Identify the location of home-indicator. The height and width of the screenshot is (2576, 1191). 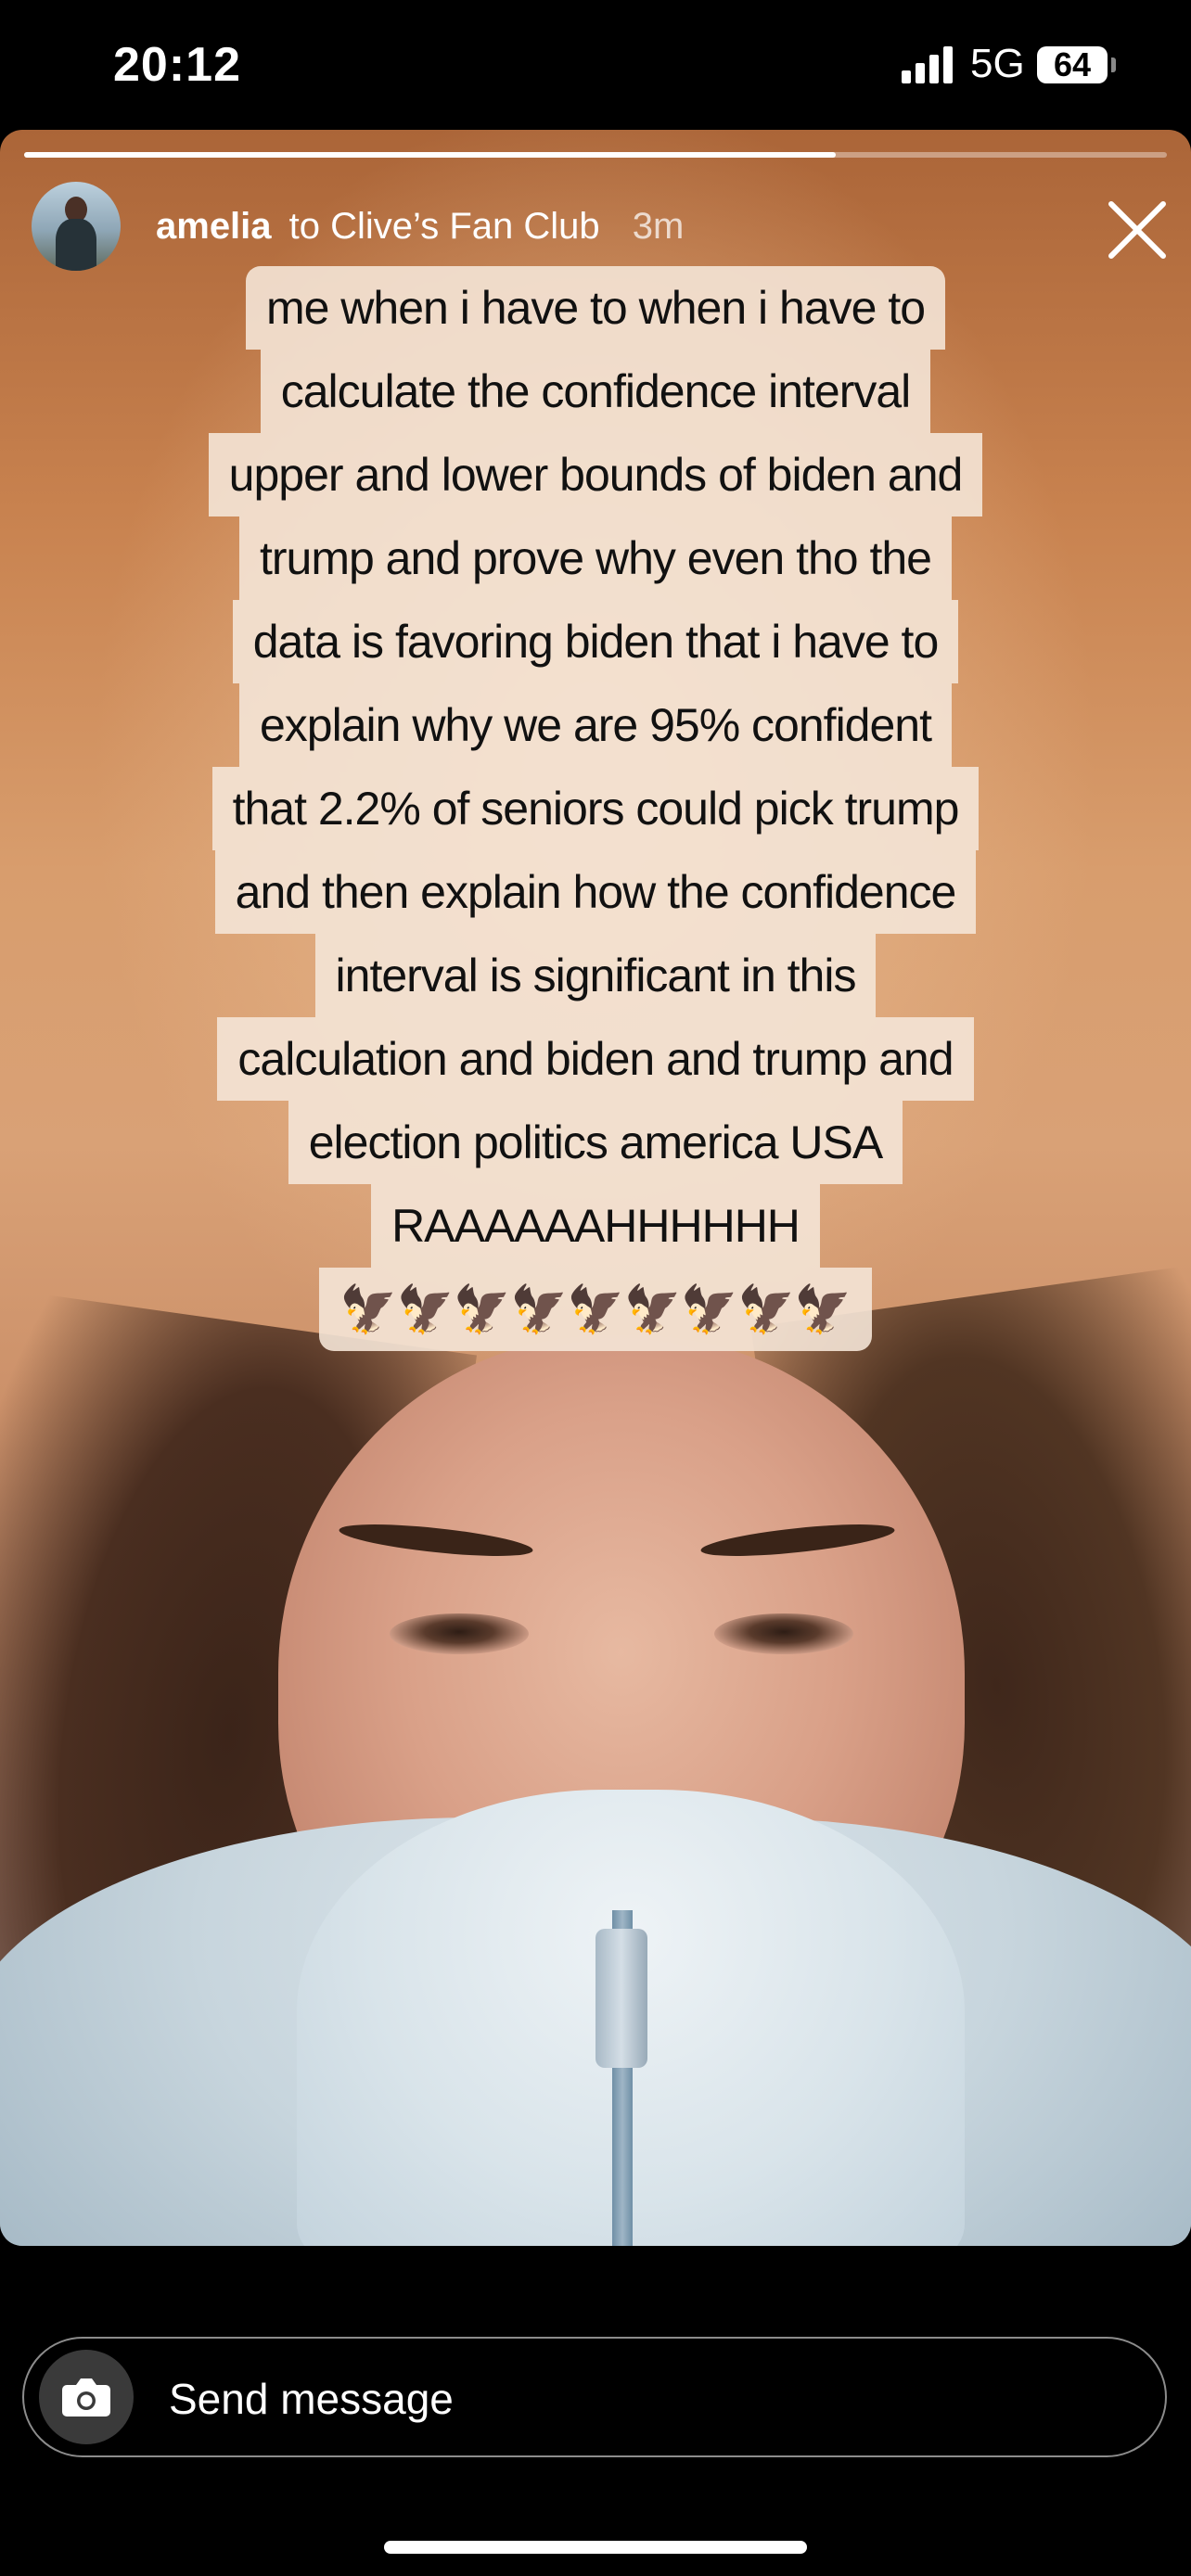
(595, 2547).